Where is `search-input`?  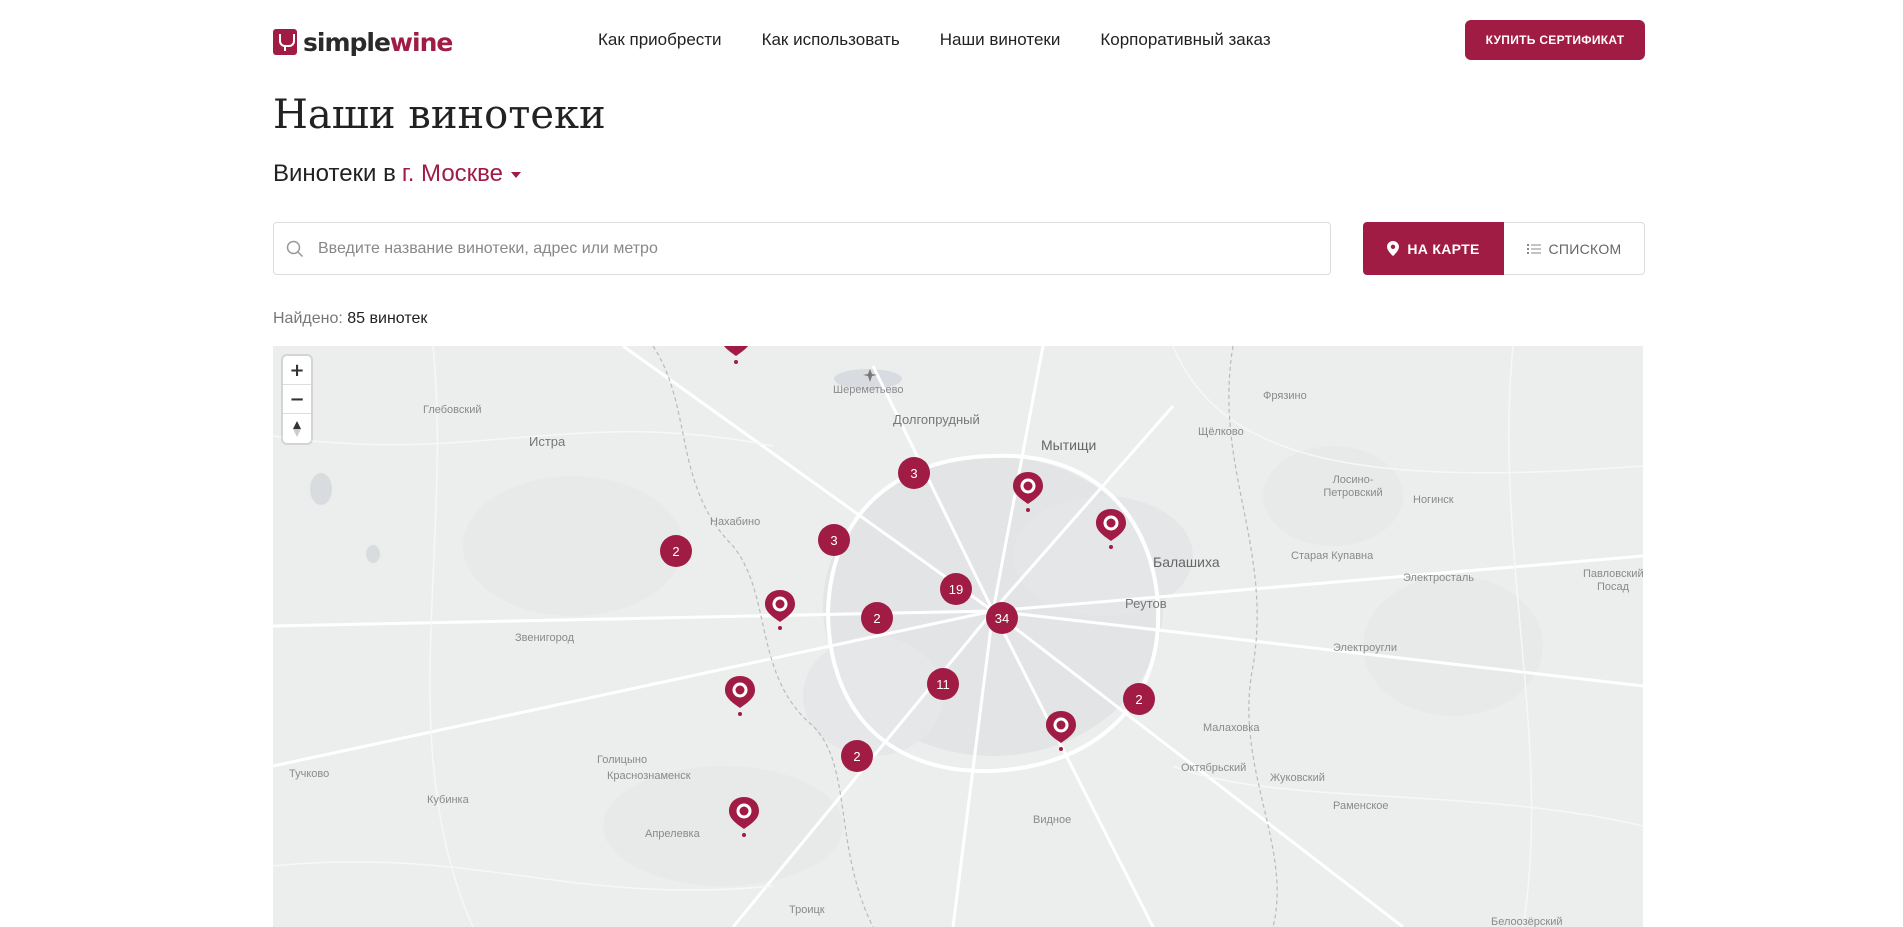
search-input is located at coordinates (818, 249).